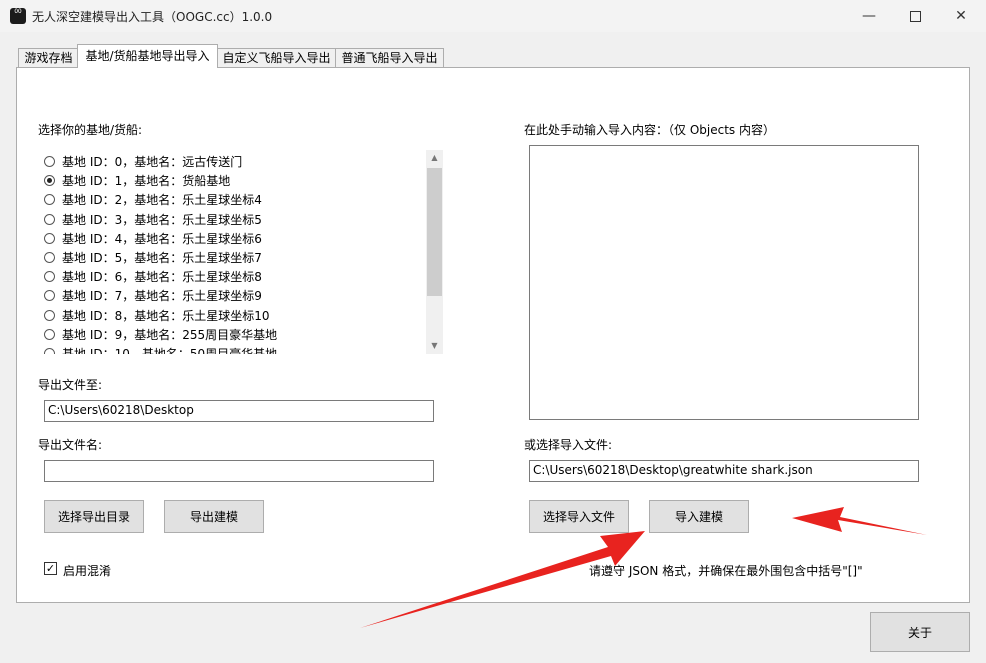 This screenshot has height=663, width=986. Describe the element at coordinates (434, 232) in the screenshot. I see `scroll-thumb` at that location.